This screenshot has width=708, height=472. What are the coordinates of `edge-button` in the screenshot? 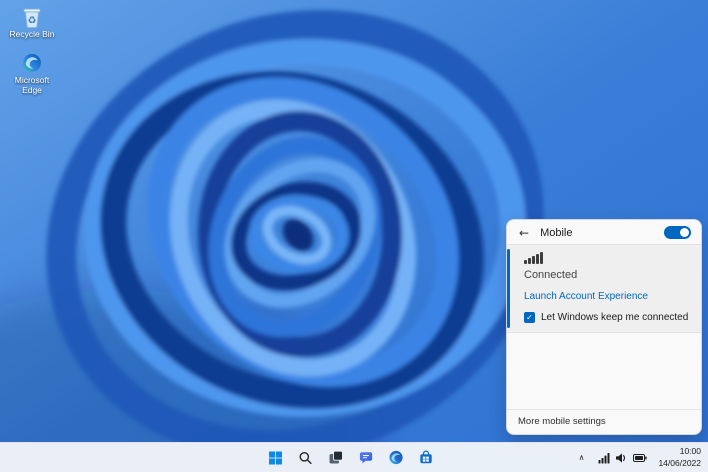 It's located at (396, 458).